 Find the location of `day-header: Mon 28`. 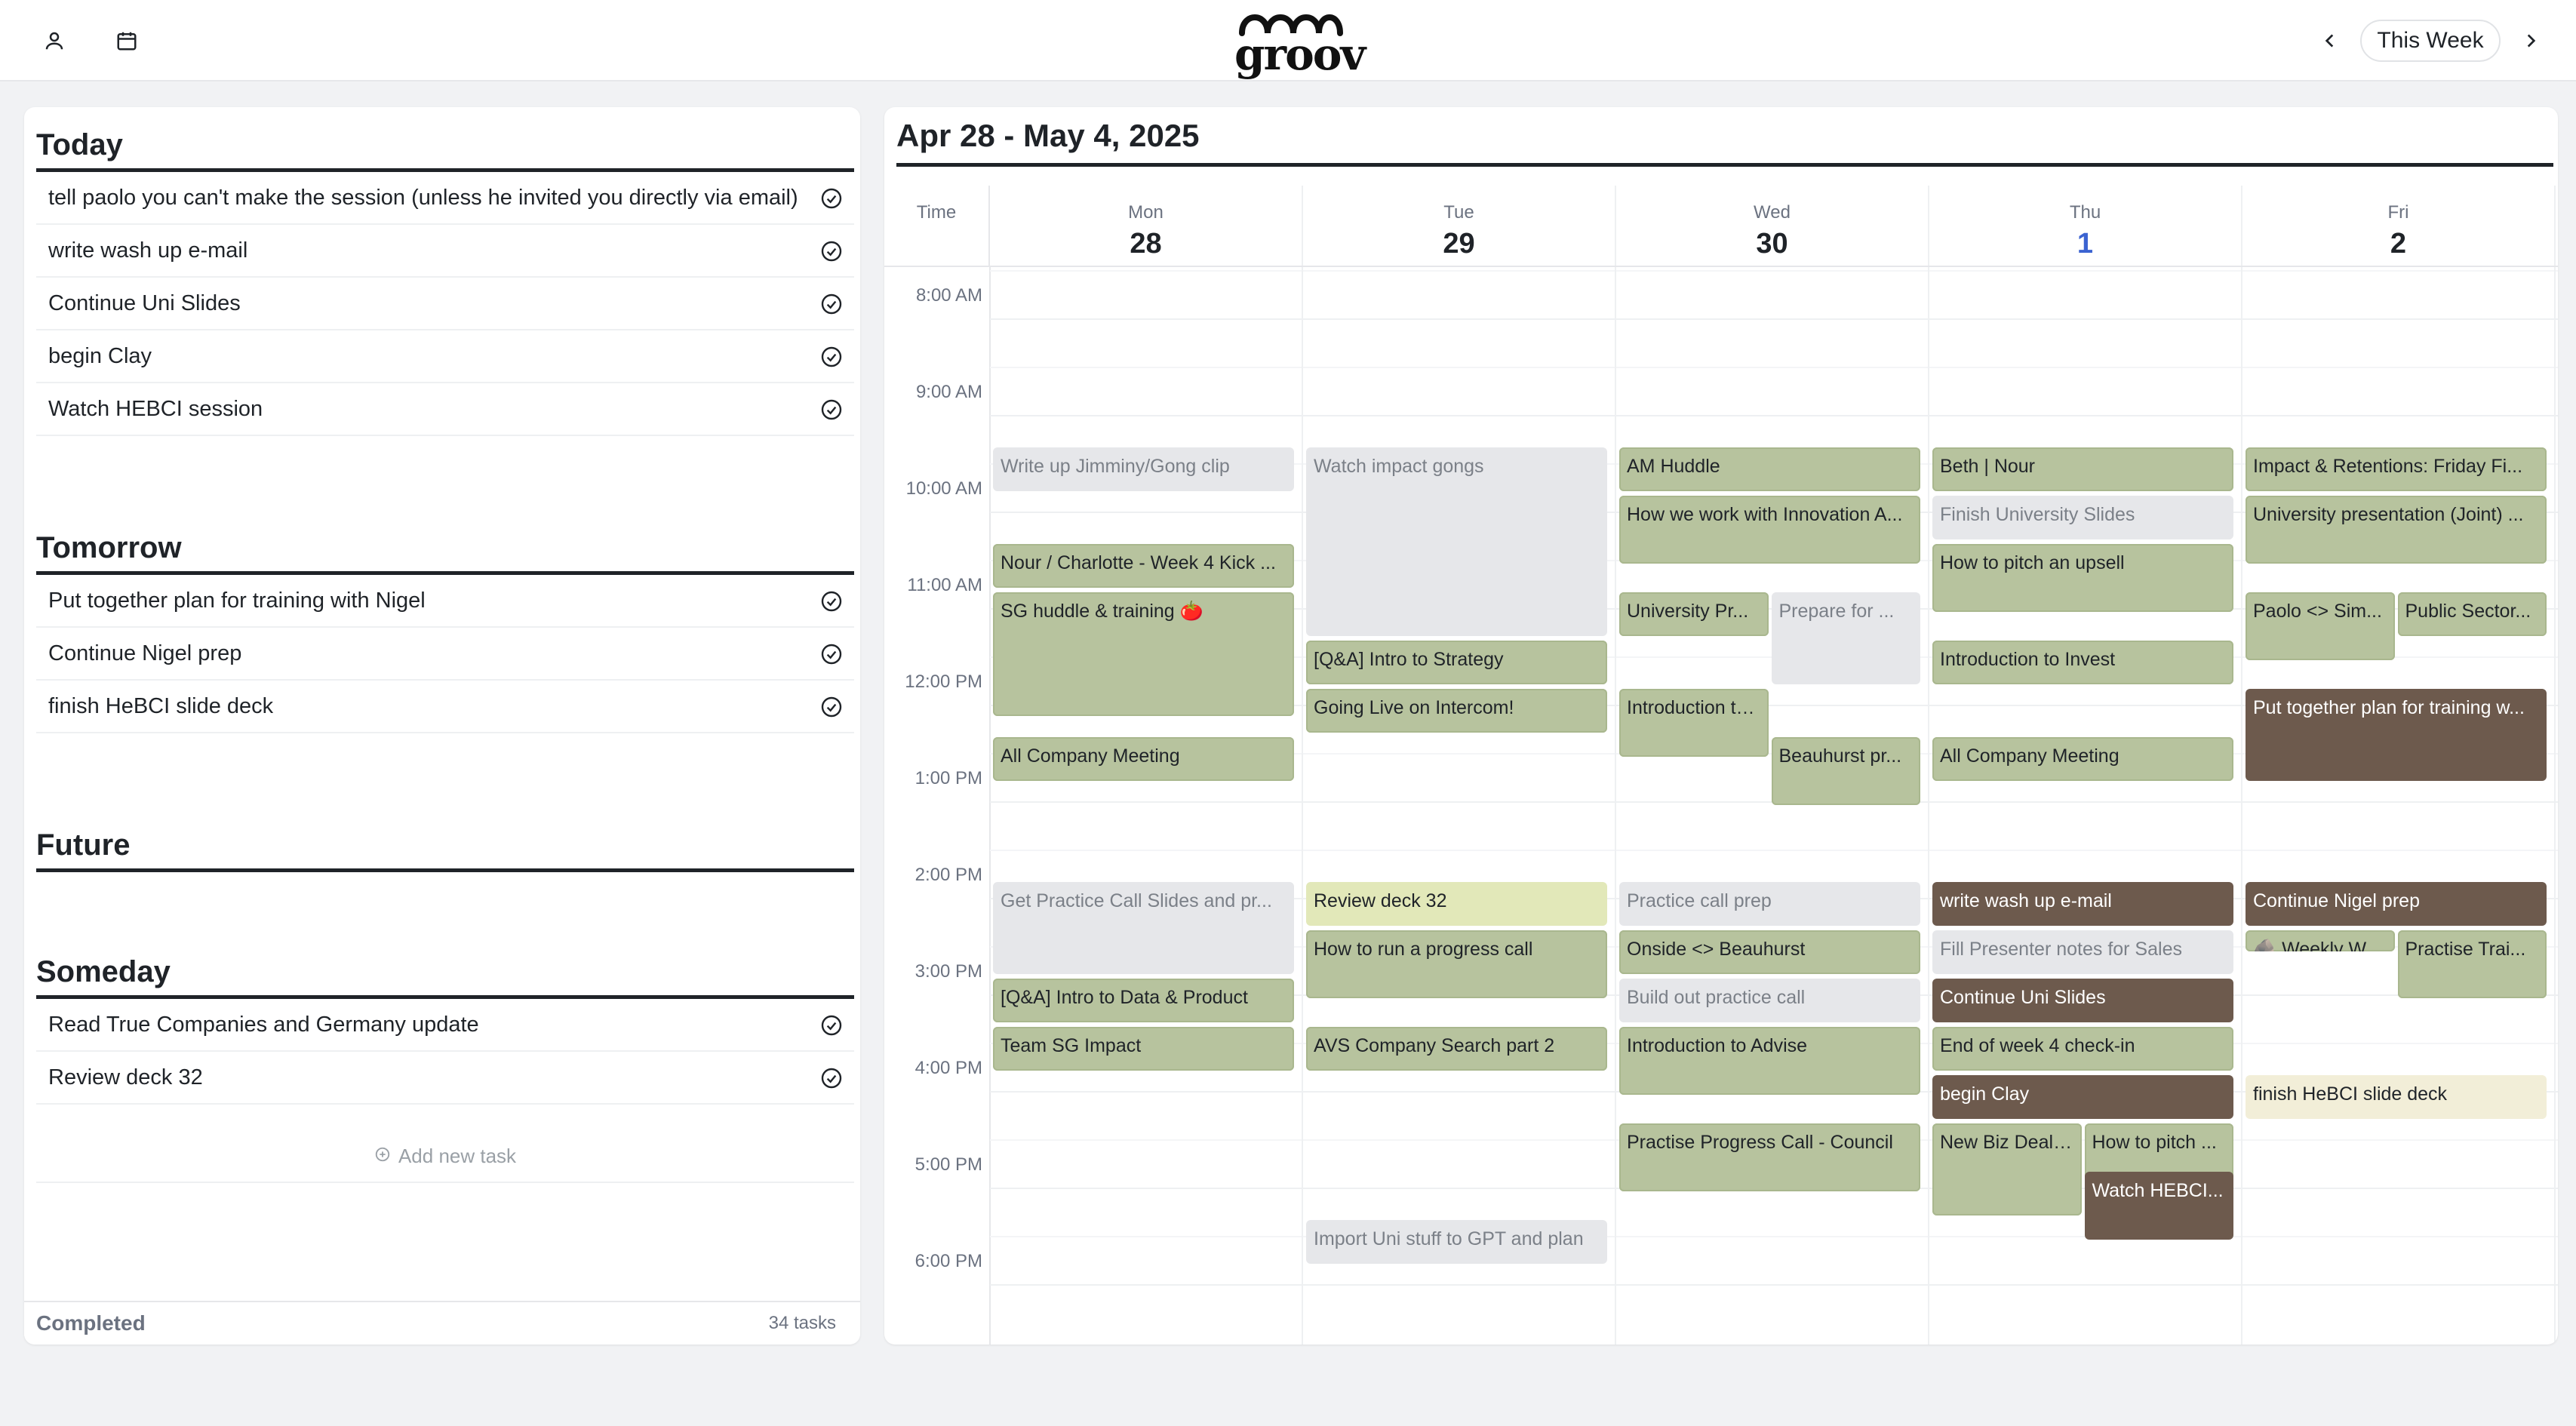

day-header: Mon 28 is located at coordinates (1146, 226).